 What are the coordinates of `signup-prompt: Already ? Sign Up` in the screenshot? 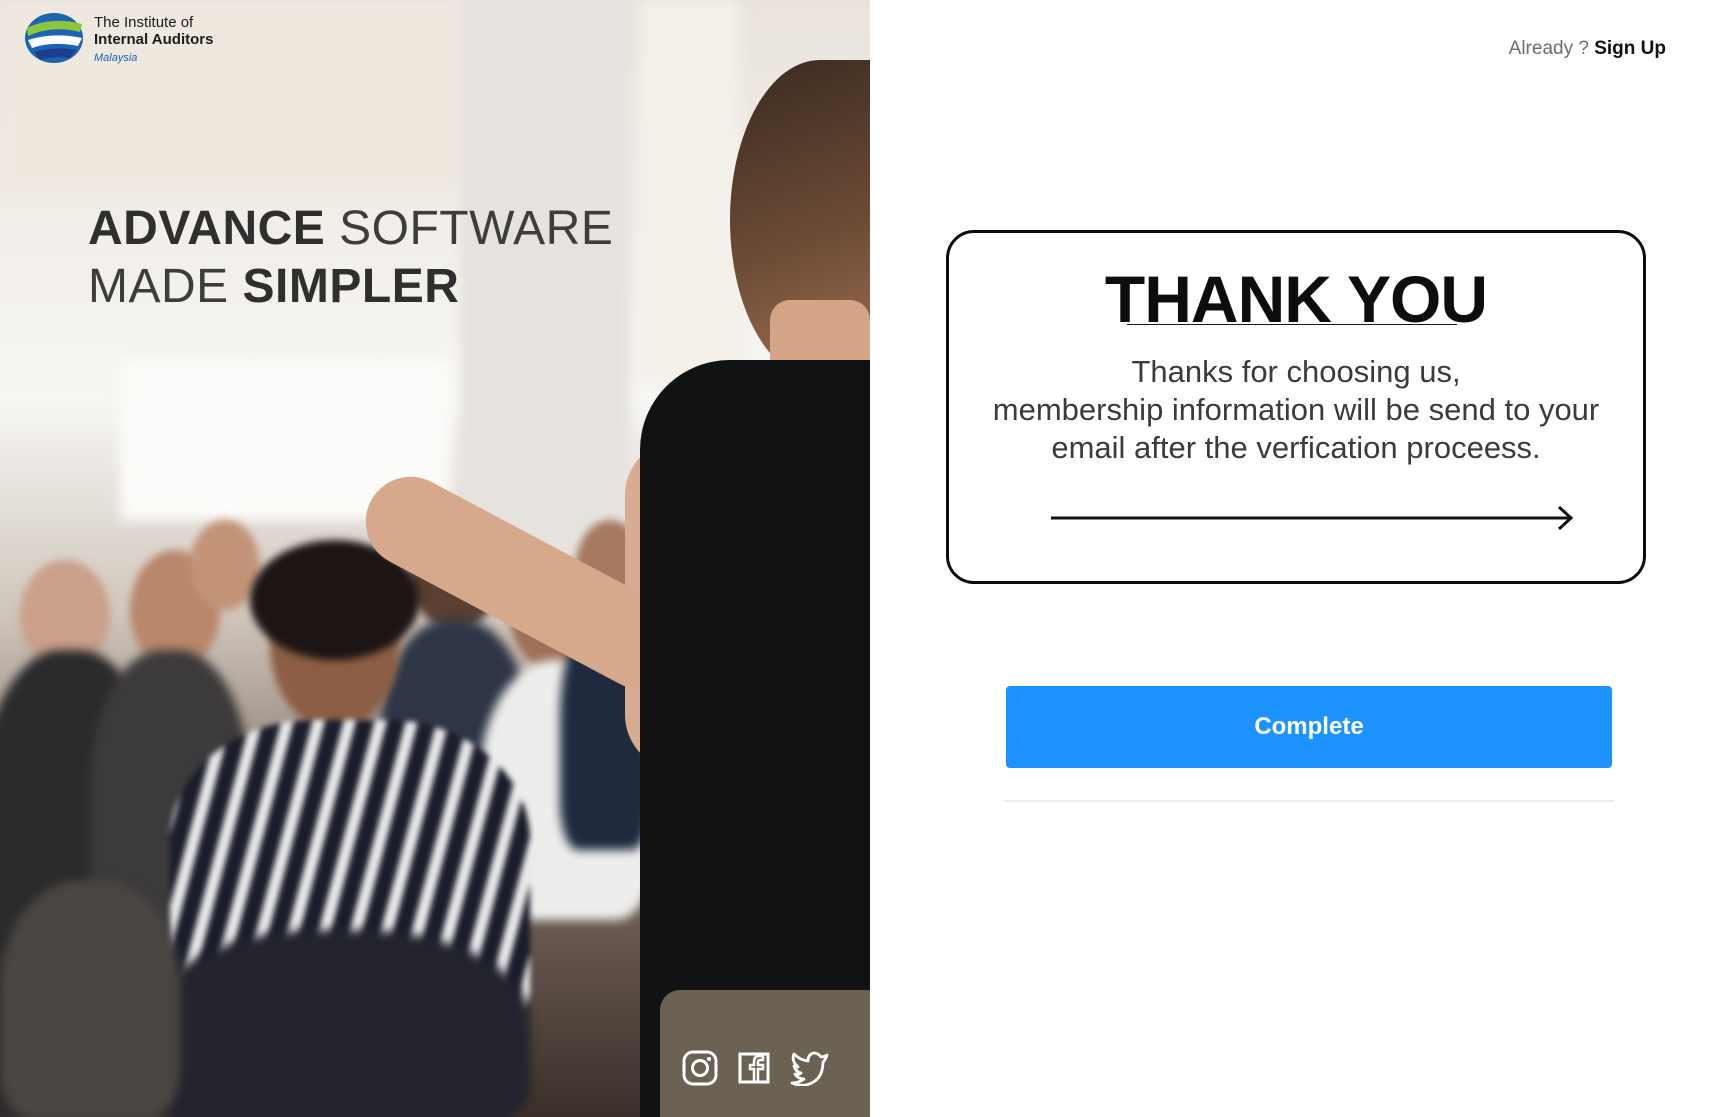 It's located at (1587, 49).